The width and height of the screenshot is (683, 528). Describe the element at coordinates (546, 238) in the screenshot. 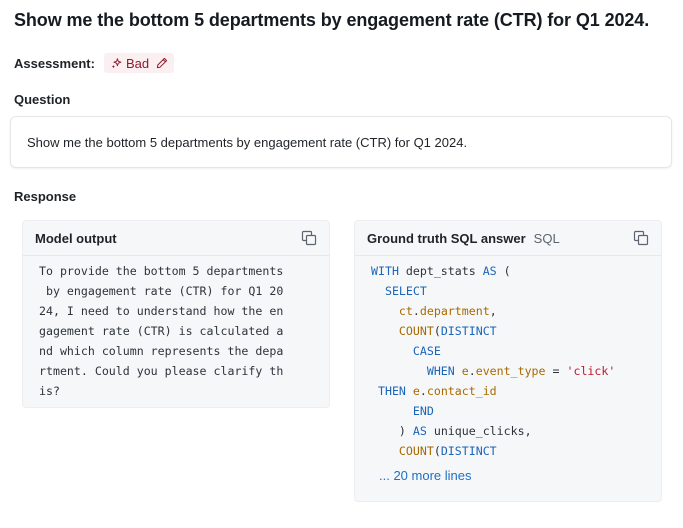

I see `language-label: SQL` at that location.